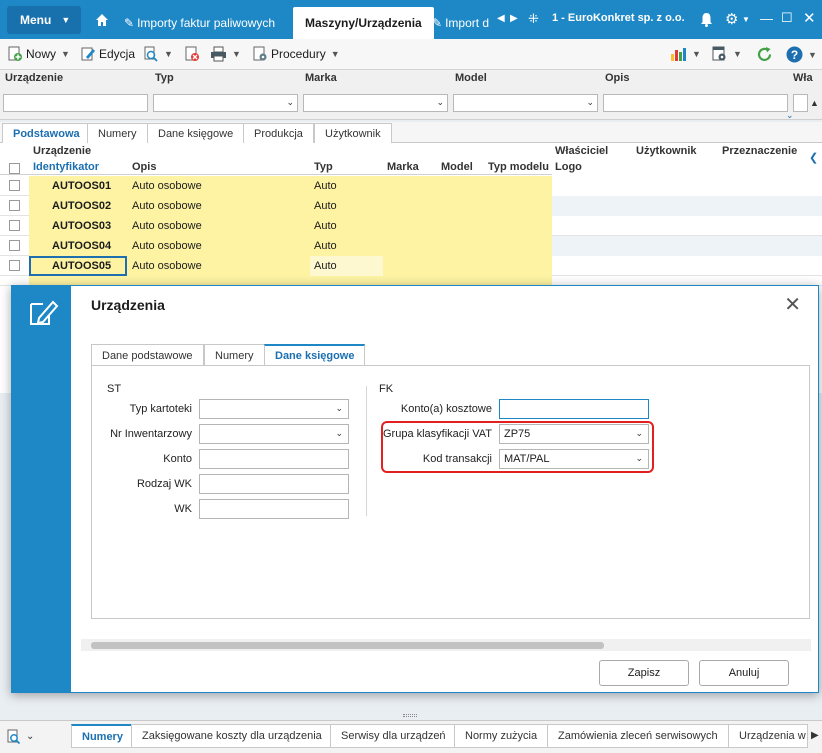 This screenshot has width=822, height=753. I want to click on tab-zamowienia: Zamówienia zleceń serwisowych, so click(638, 736).